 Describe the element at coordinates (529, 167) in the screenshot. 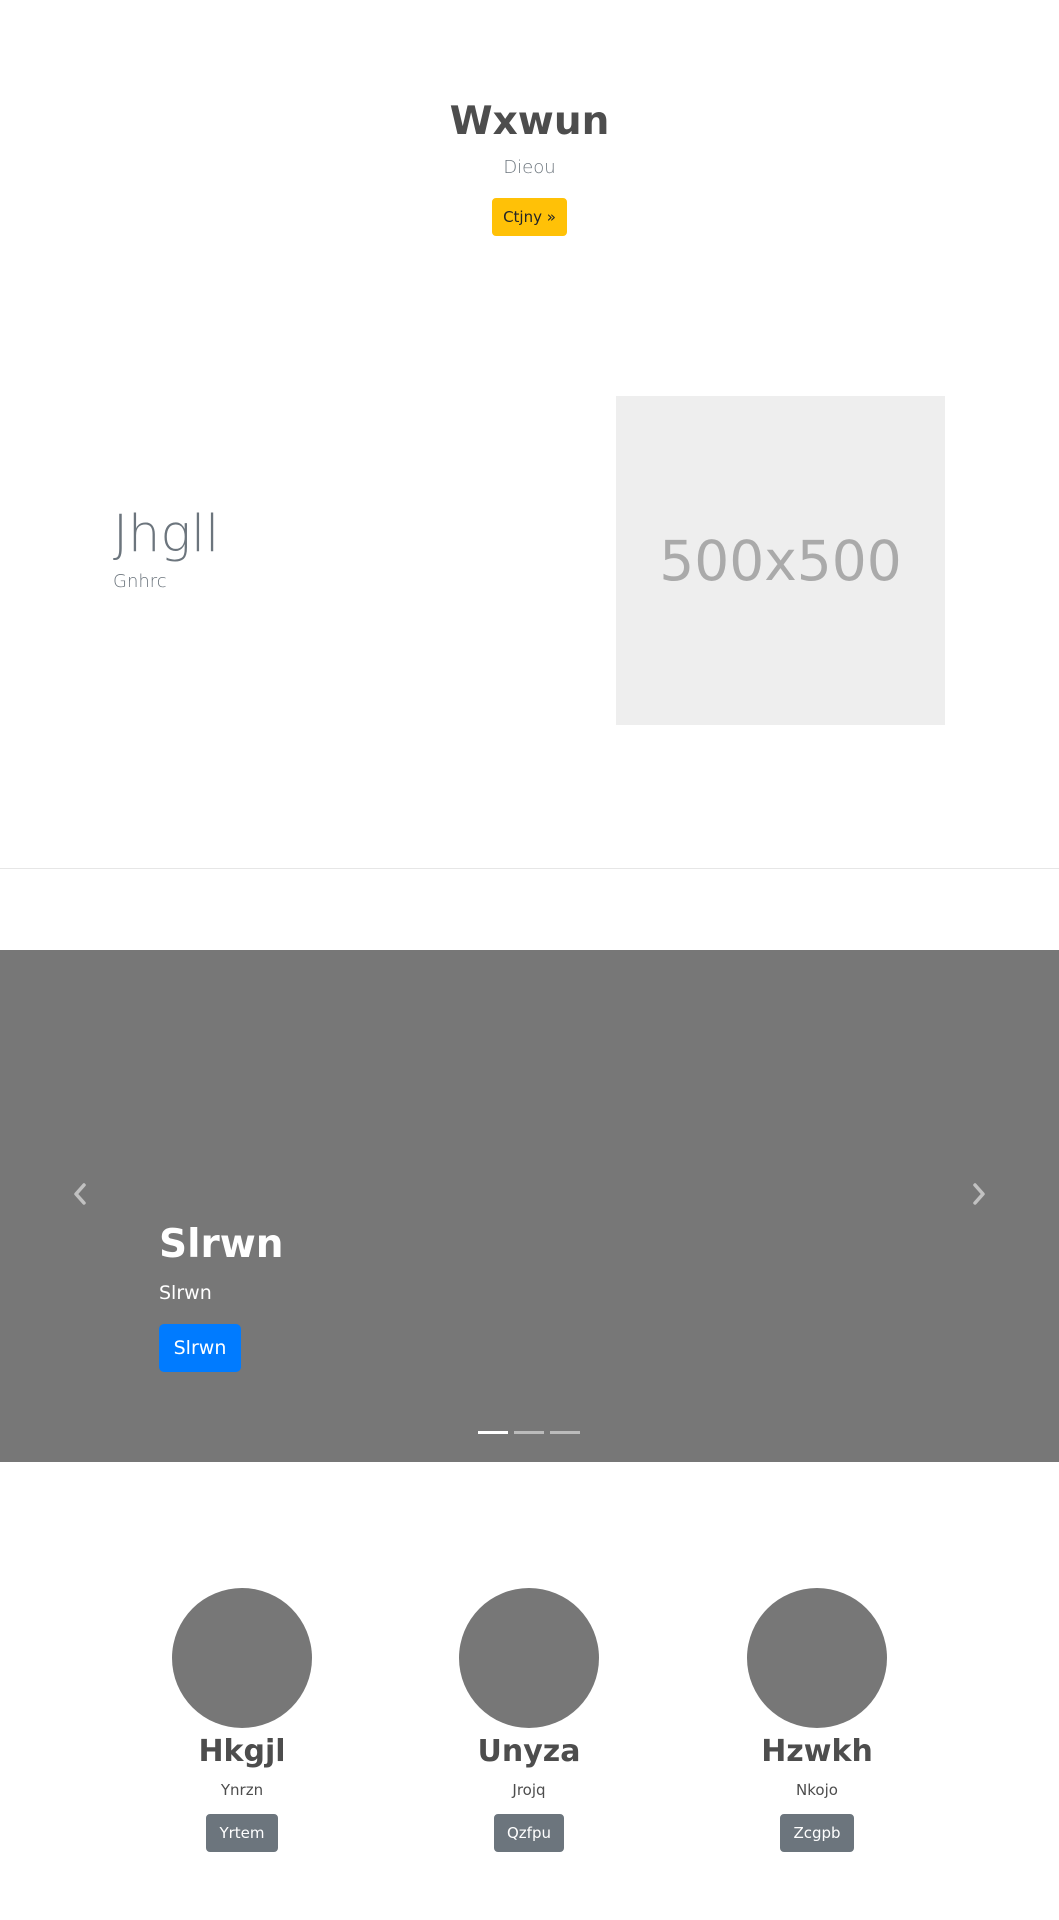

I see `hero-subtitle: Dieou` at that location.